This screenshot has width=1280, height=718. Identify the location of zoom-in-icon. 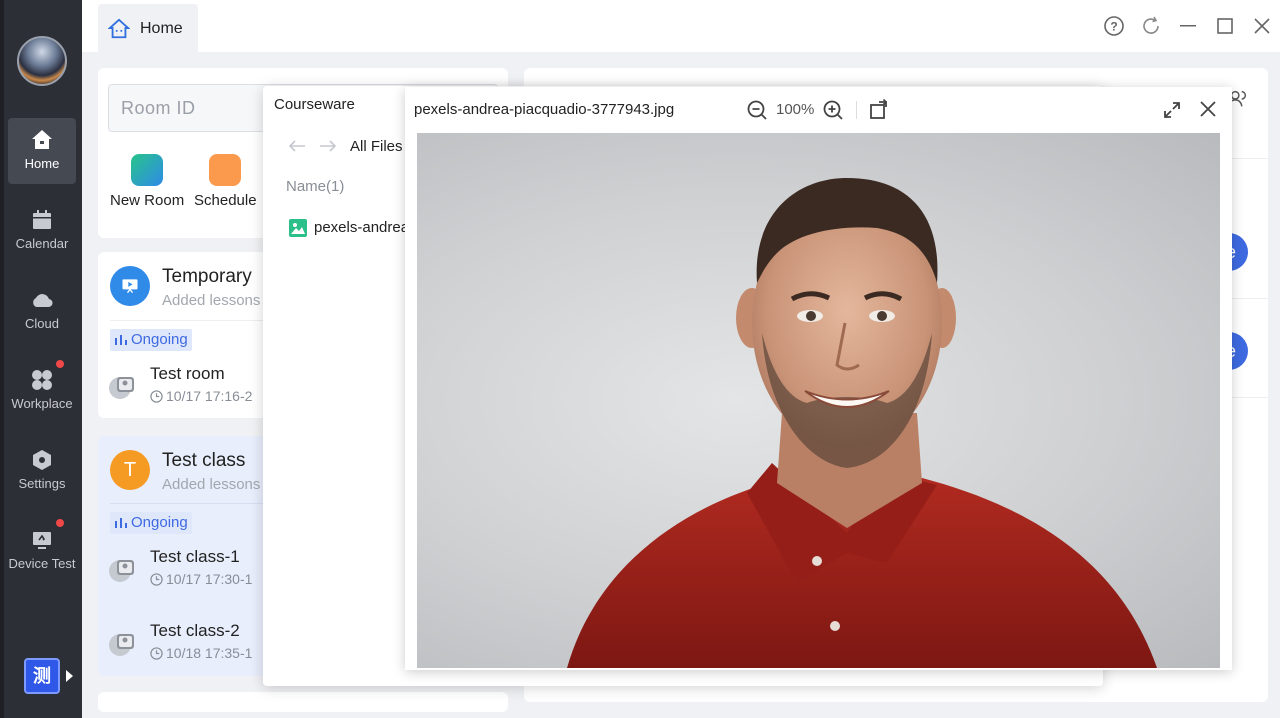
(833, 110).